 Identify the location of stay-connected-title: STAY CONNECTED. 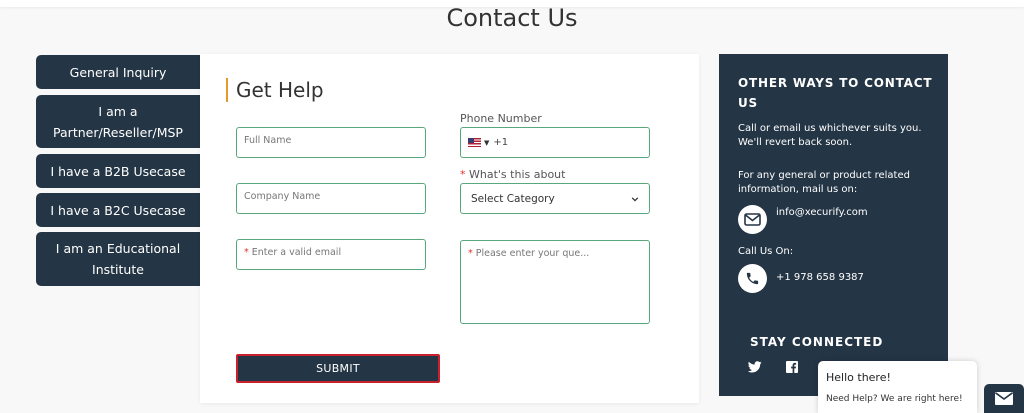
(817, 342).